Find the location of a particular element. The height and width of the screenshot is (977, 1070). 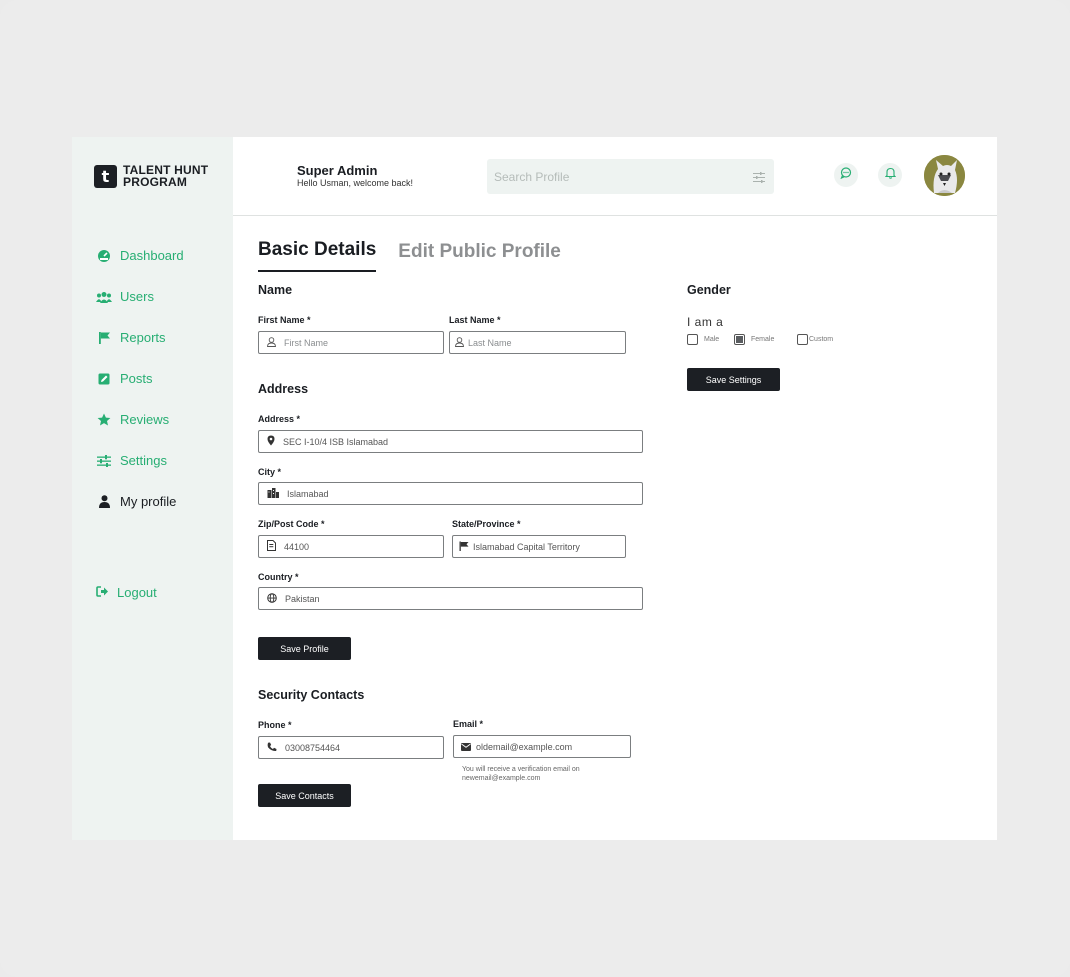

sidebar-item-reviews: Reviews is located at coordinates (140, 419).